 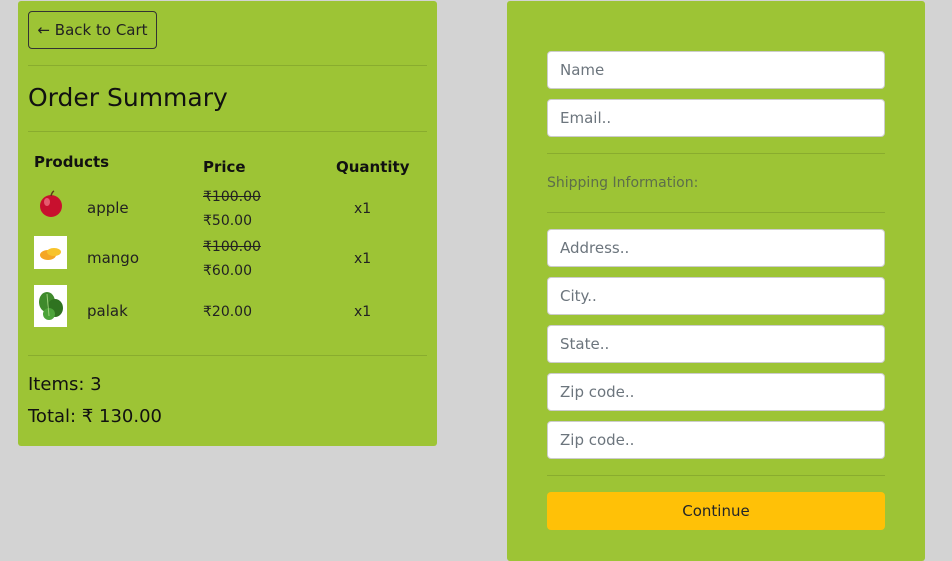 What do you see at coordinates (92, 30) in the screenshot?
I see `back-to-cart-button: ← Back to Cart` at bounding box center [92, 30].